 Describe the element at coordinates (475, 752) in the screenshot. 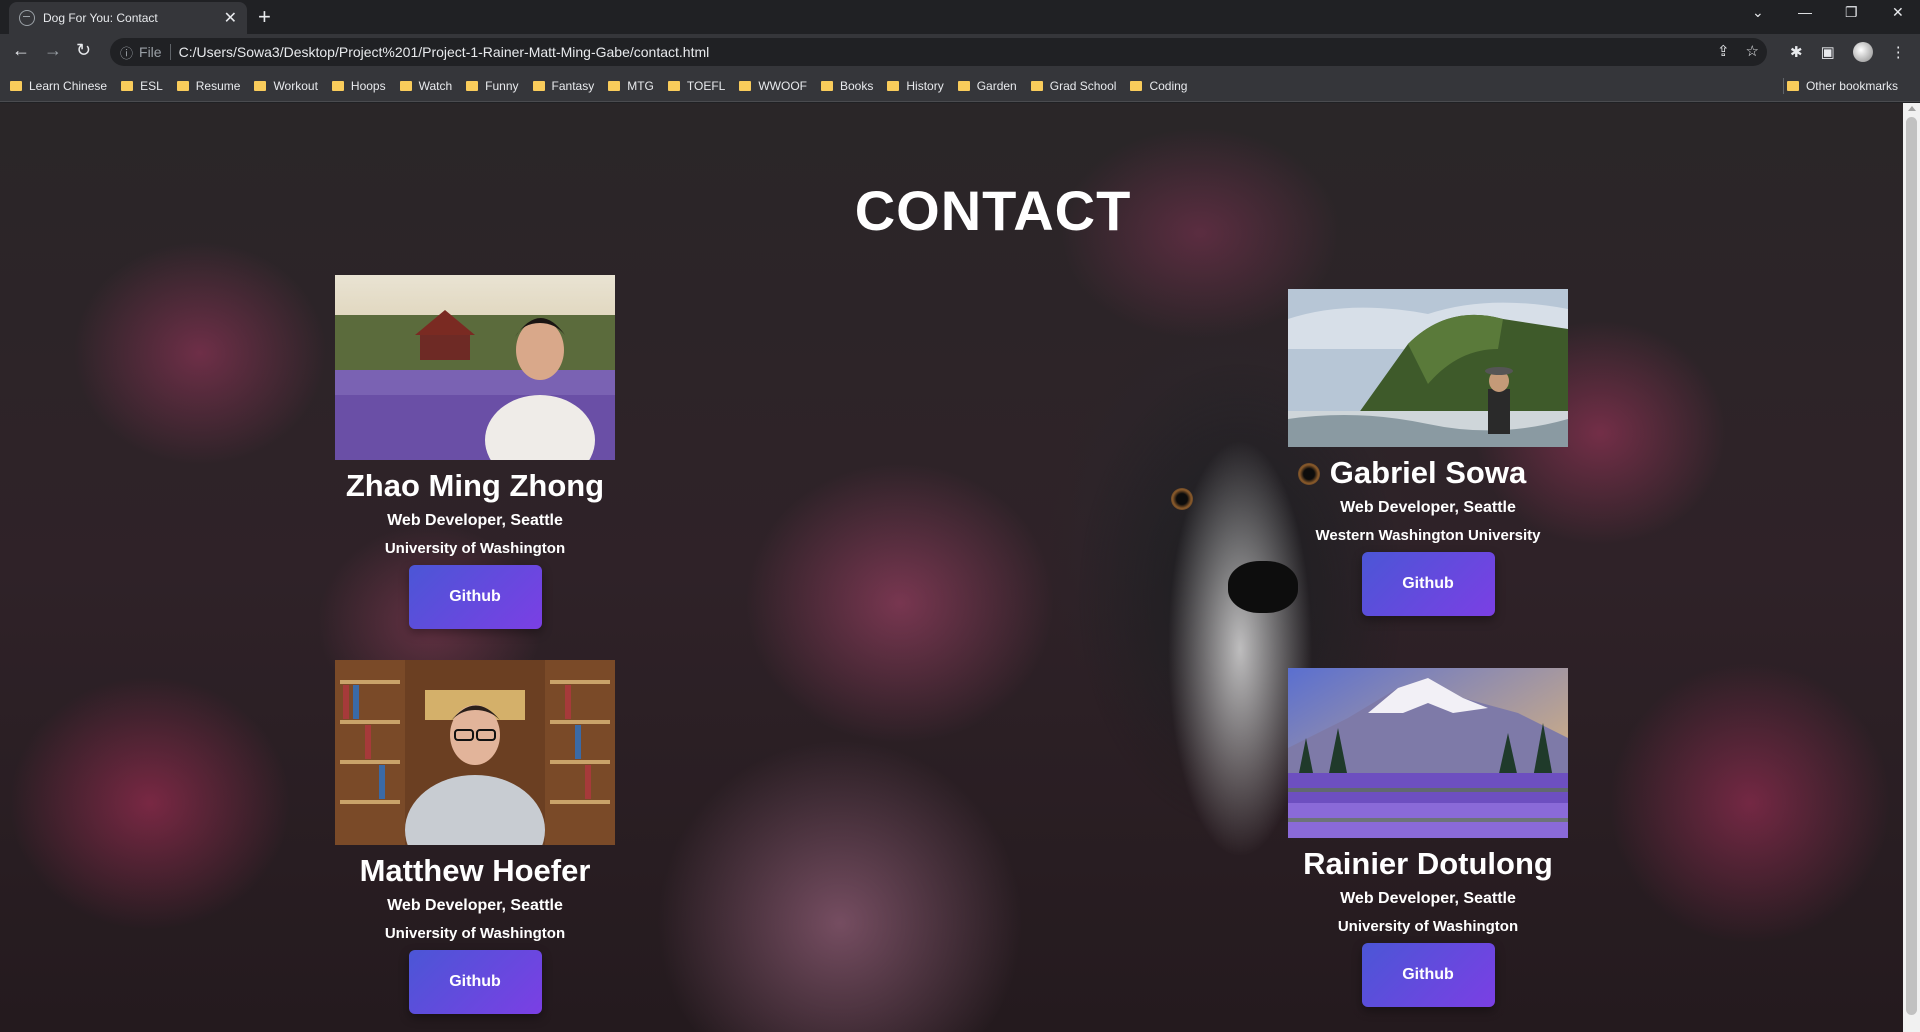

I see `profile-photo-library` at that location.